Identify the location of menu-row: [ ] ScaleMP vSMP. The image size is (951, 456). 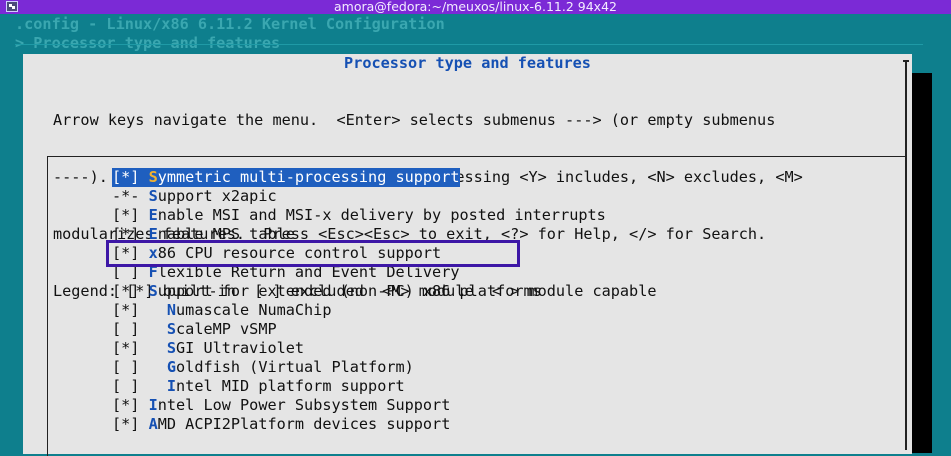
(359, 329).